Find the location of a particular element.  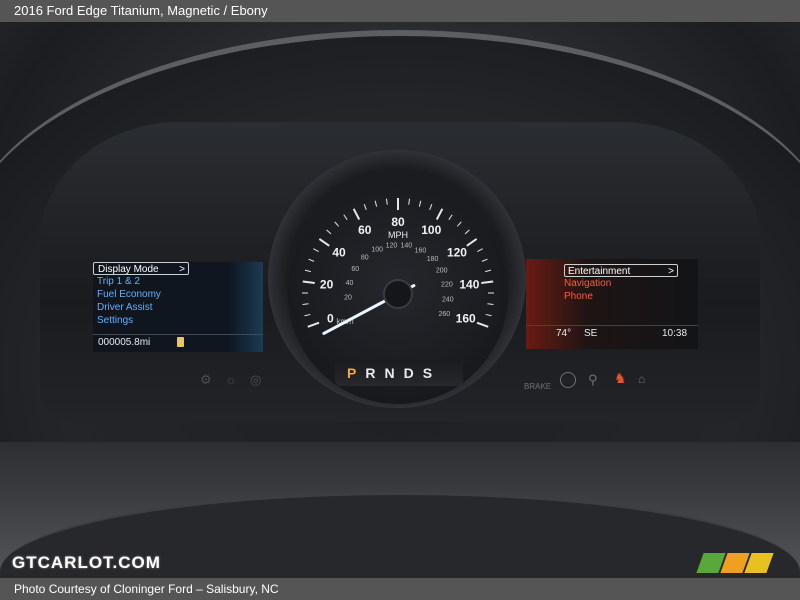

mph-tick-label: 40 is located at coordinates (339, 253).